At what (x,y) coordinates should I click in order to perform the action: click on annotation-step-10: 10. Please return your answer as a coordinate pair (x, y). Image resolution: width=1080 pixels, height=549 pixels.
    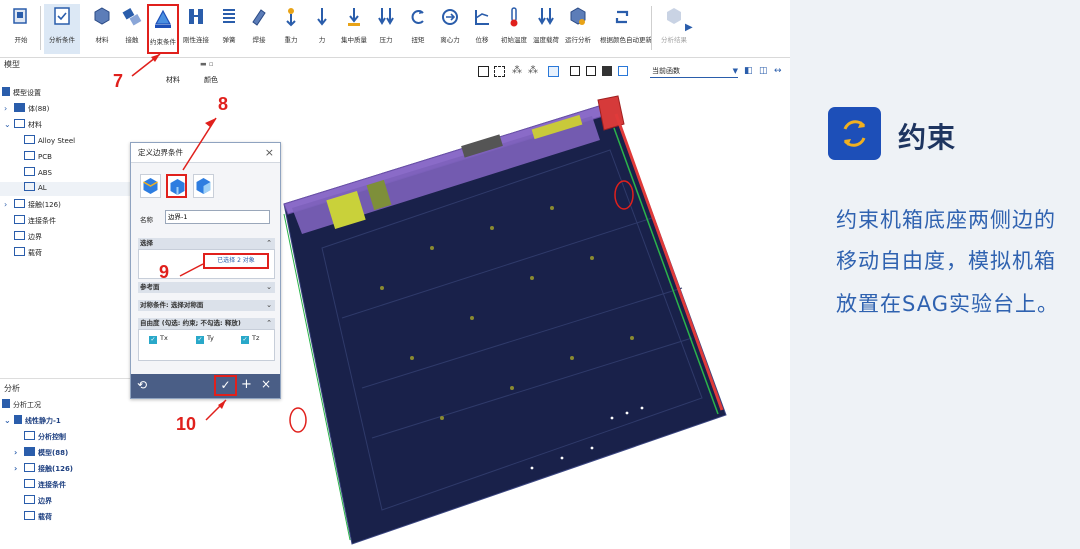
    Looking at the image, I should click on (186, 424).